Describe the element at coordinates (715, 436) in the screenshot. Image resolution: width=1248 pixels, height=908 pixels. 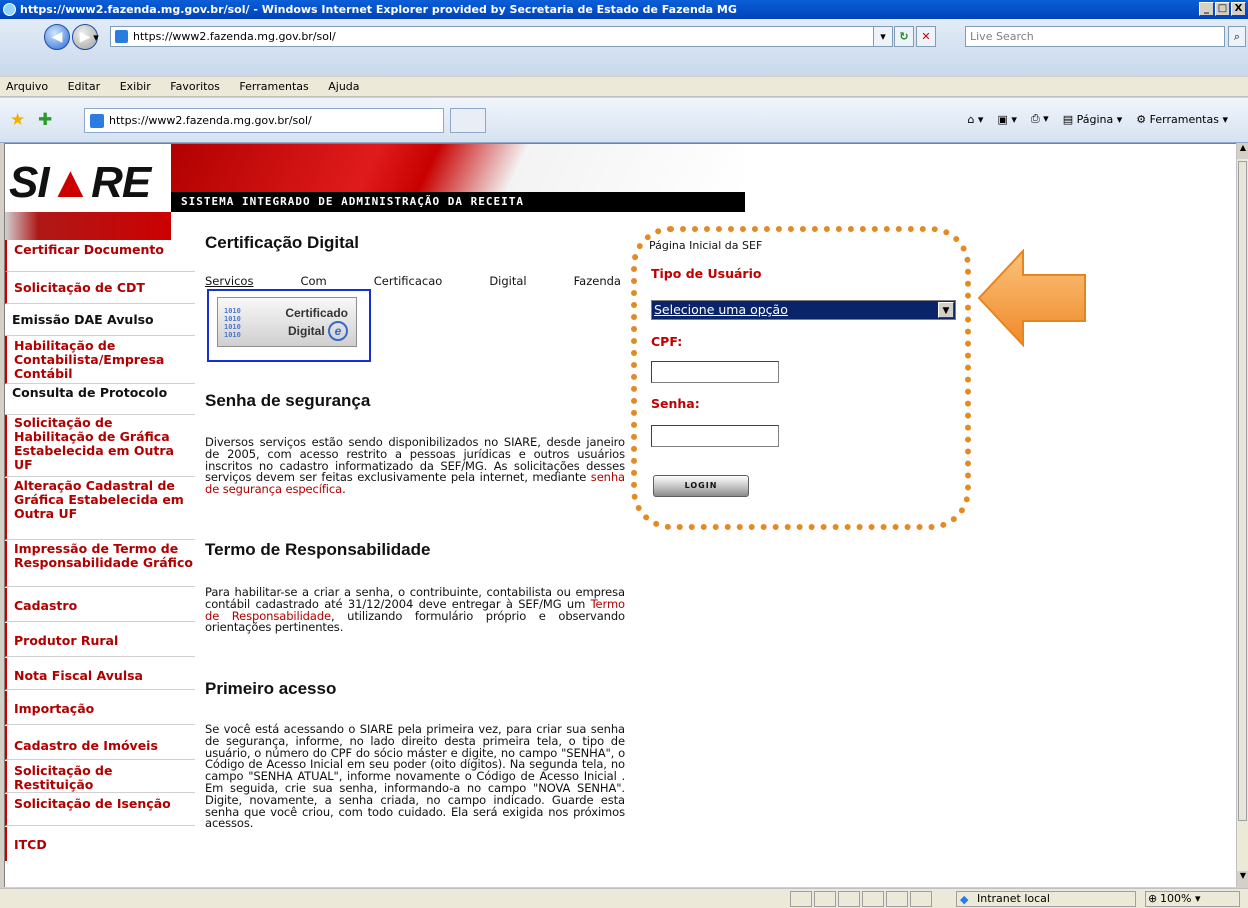
I see `senha-input` at that location.